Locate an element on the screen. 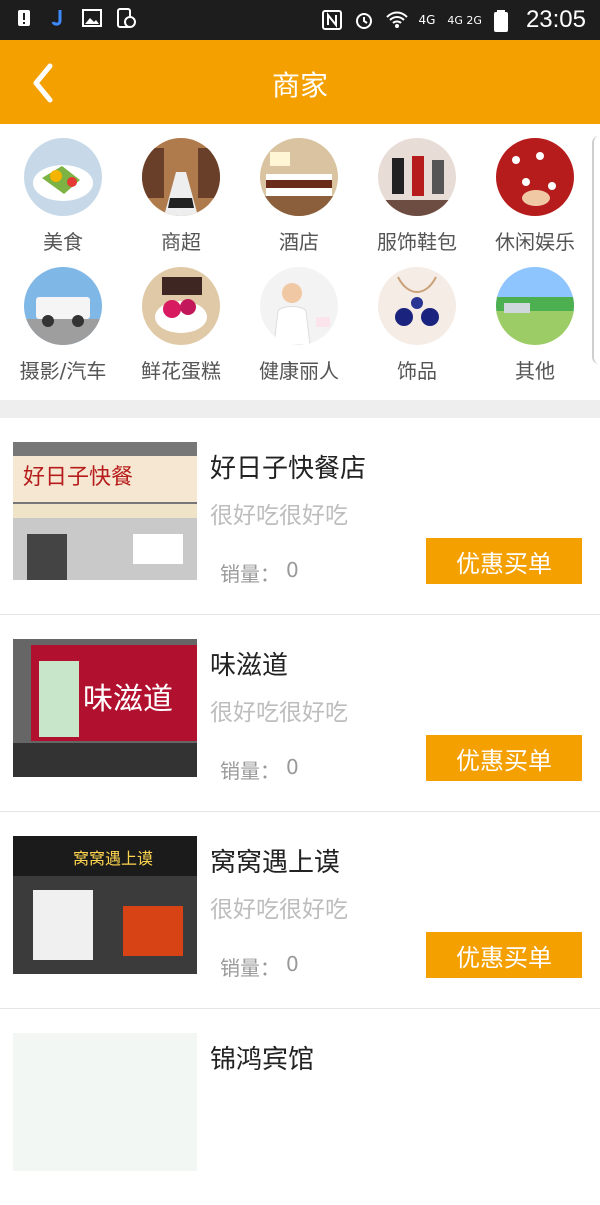 The height and width of the screenshot is (1205, 600). doctor-image is located at coordinates (299, 306).